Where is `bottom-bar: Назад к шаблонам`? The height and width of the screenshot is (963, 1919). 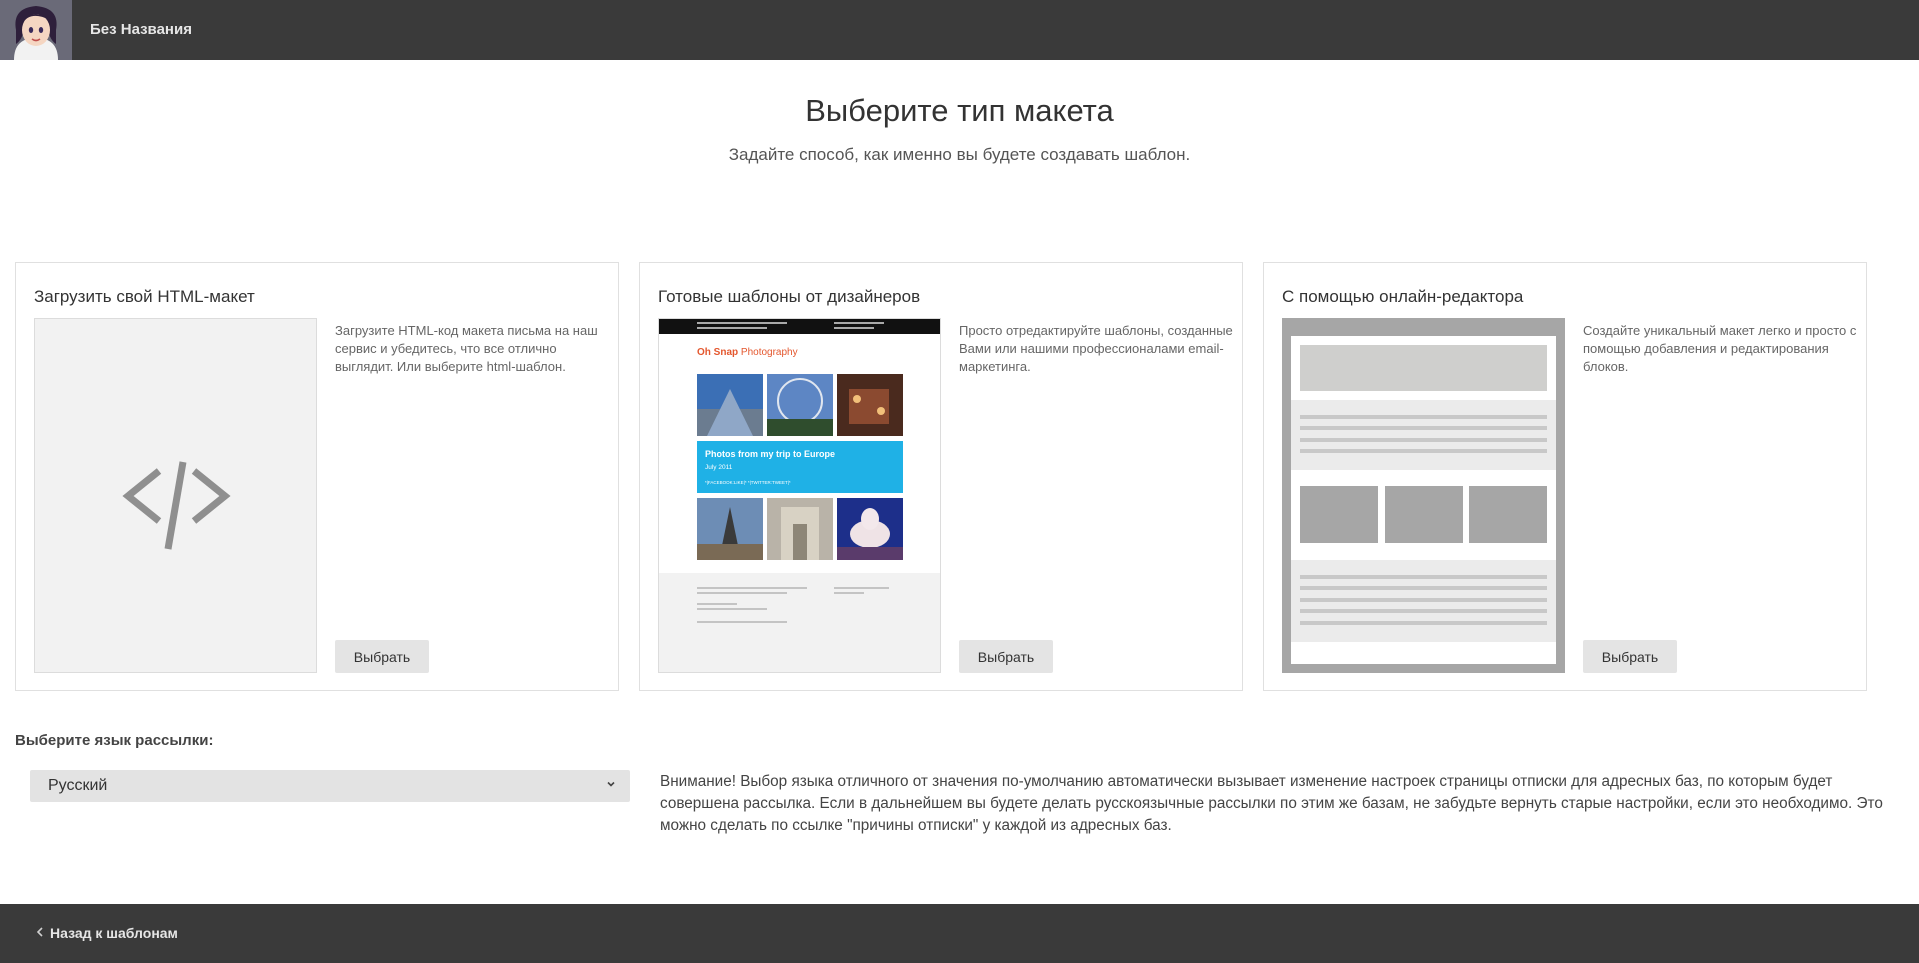
bottom-bar: Назад к шаблонам is located at coordinates (959, 933).